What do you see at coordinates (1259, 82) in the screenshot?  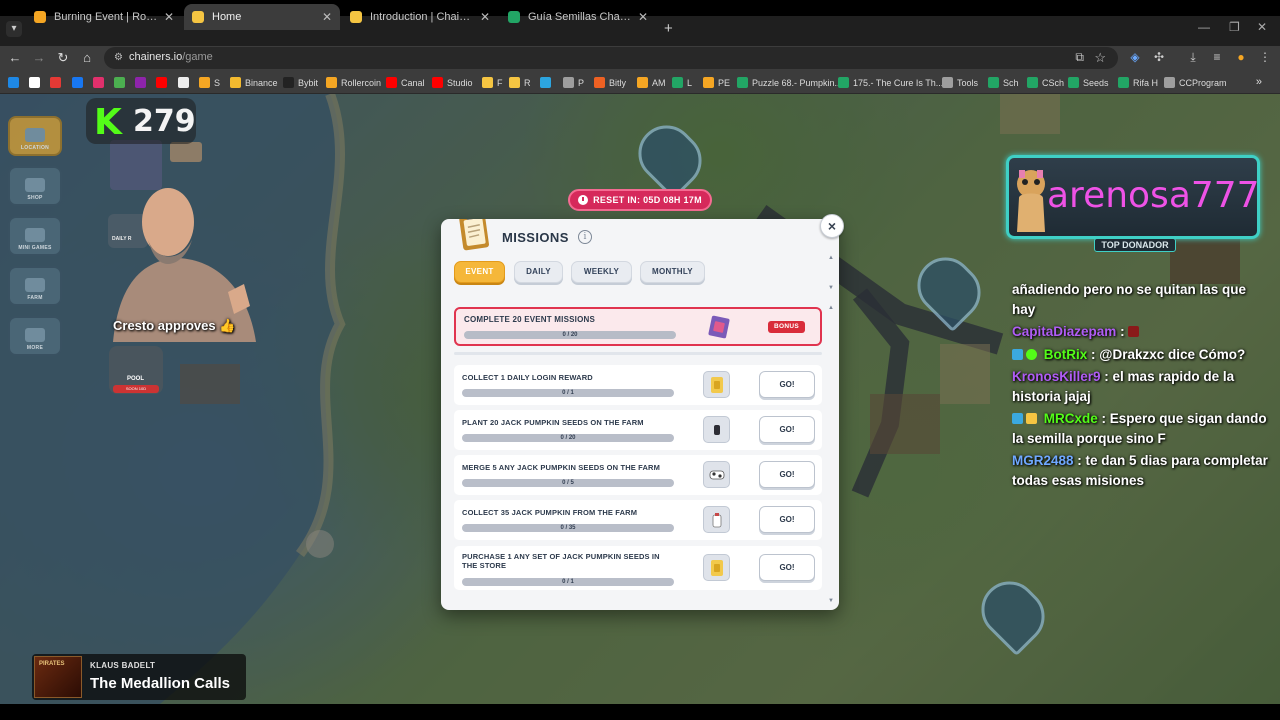 I see `bookmarks-overflow-icon: »` at bounding box center [1259, 82].